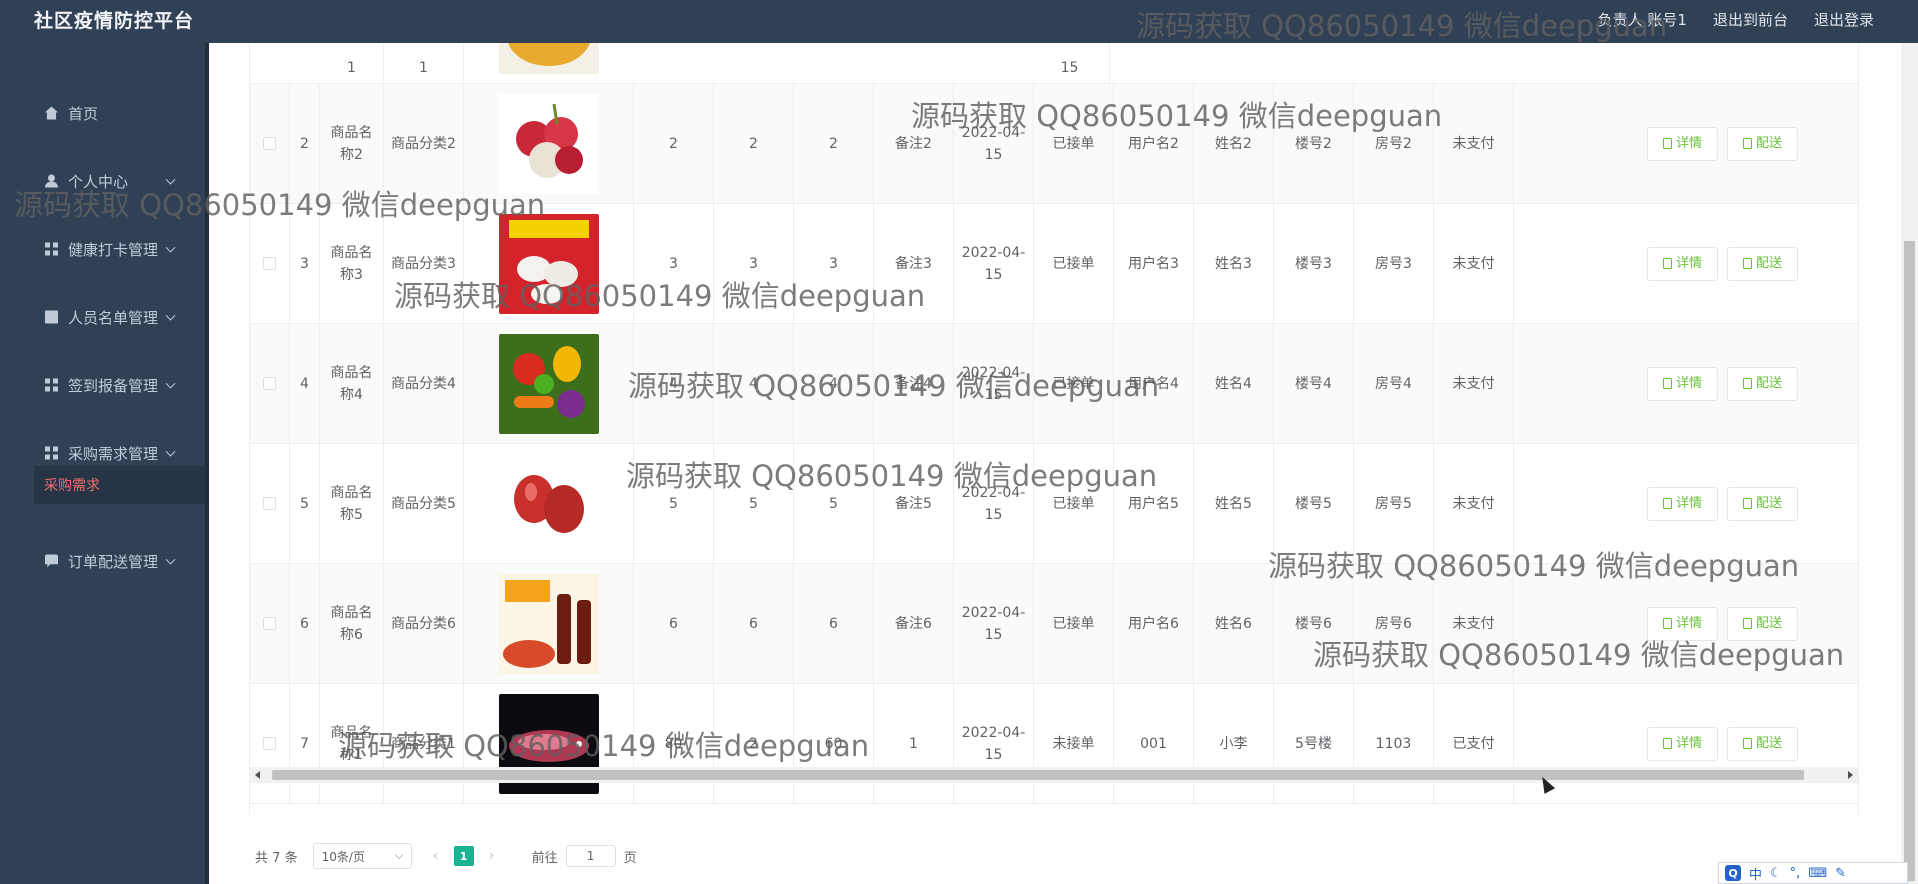  What do you see at coordinates (492, 856) in the screenshot?
I see `next-page-button: ›` at bounding box center [492, 856].